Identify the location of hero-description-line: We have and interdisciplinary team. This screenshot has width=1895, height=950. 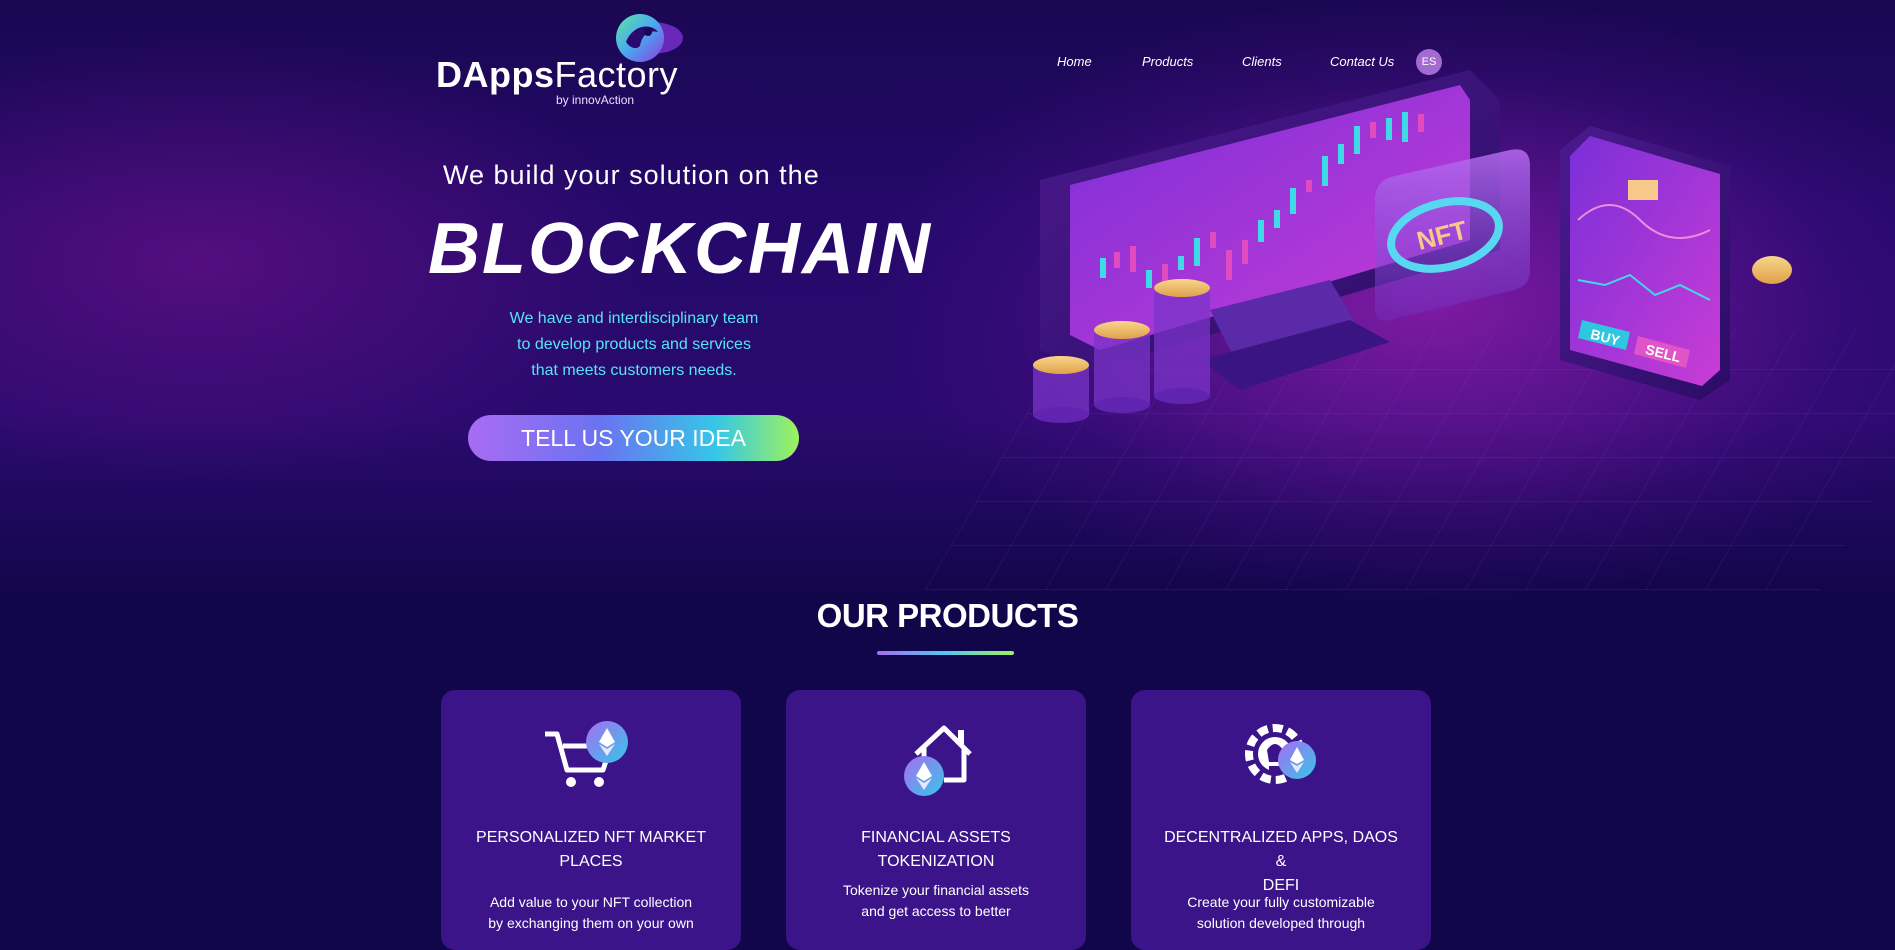
(634, 318).